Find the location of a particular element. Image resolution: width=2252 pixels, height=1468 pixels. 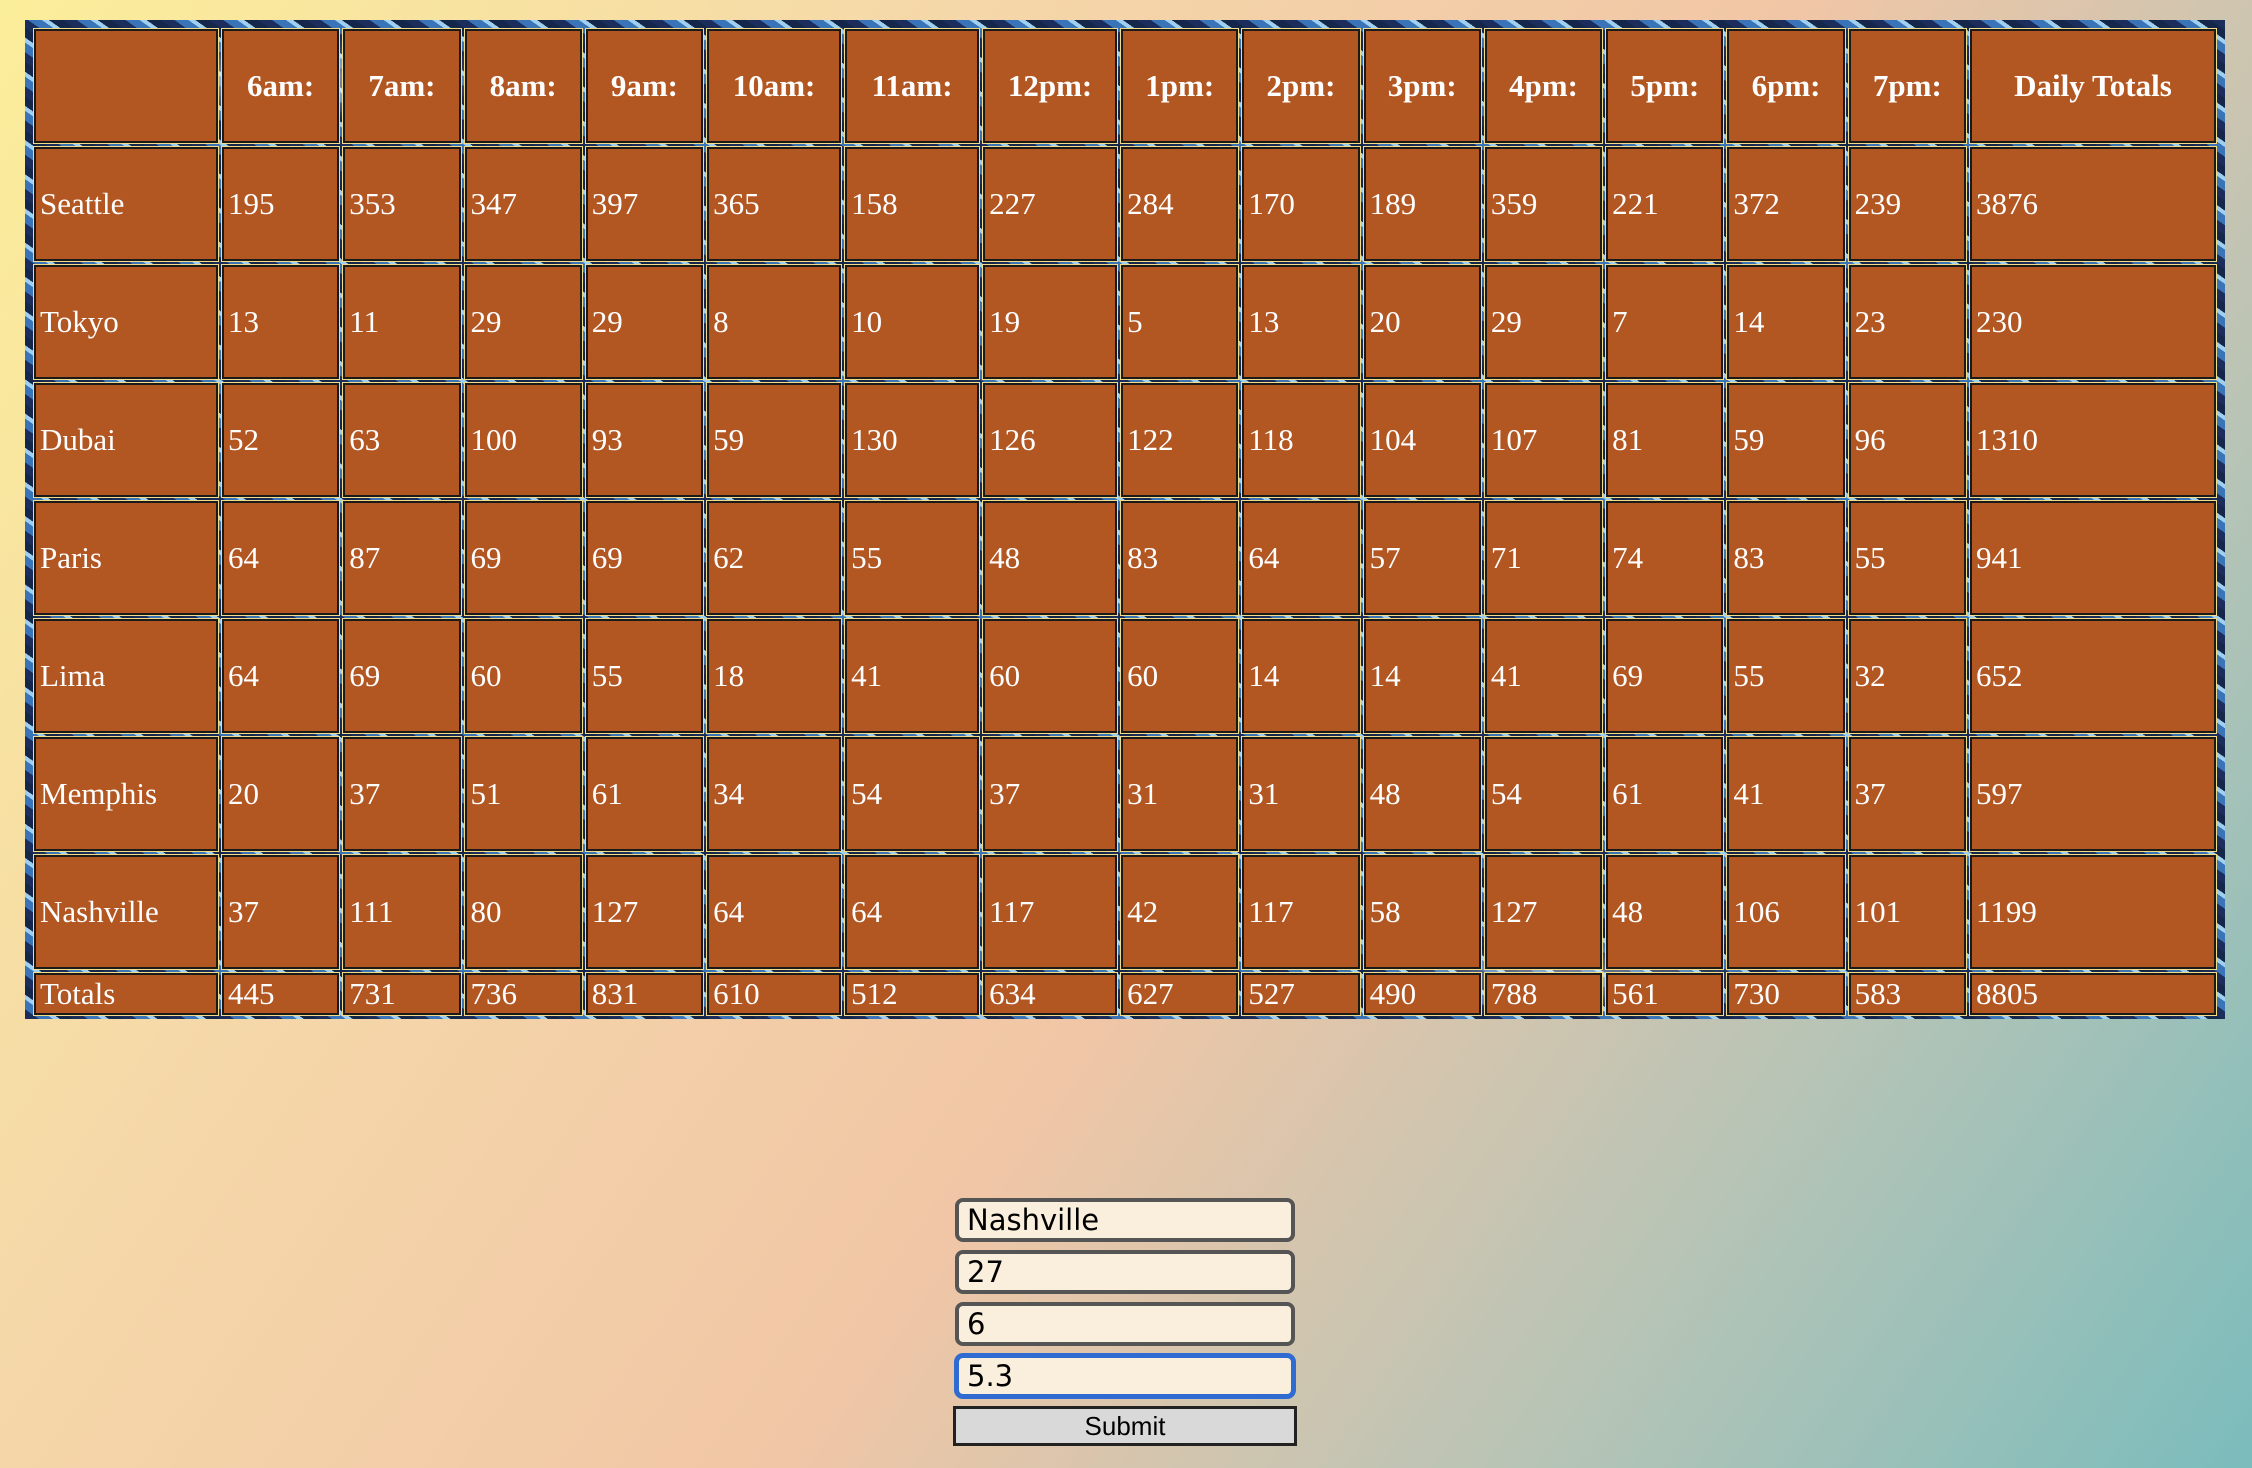

hourly-sales-cell: 71 is located at coordinates (1543, 558).